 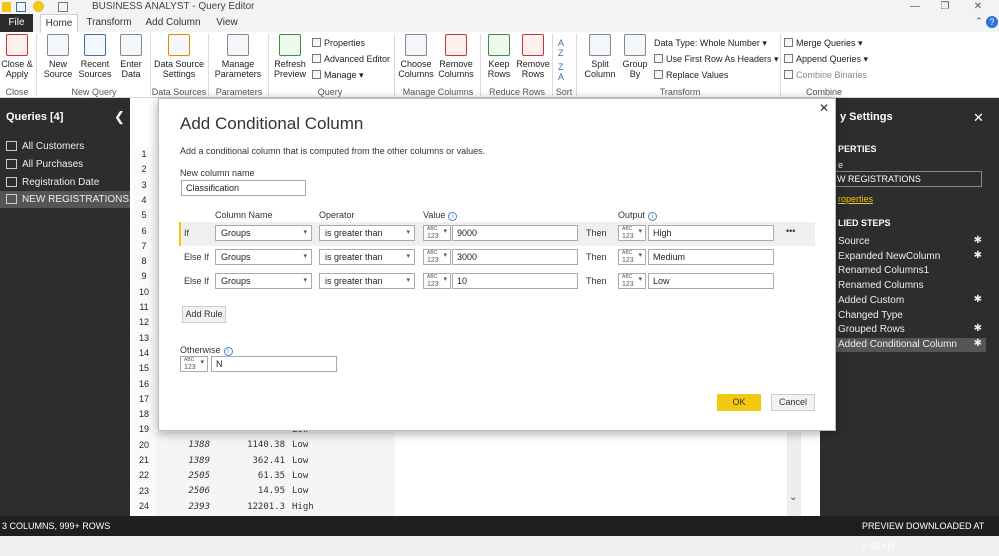 I want to click on recent-sources-icon, so click(x=95, y=45).